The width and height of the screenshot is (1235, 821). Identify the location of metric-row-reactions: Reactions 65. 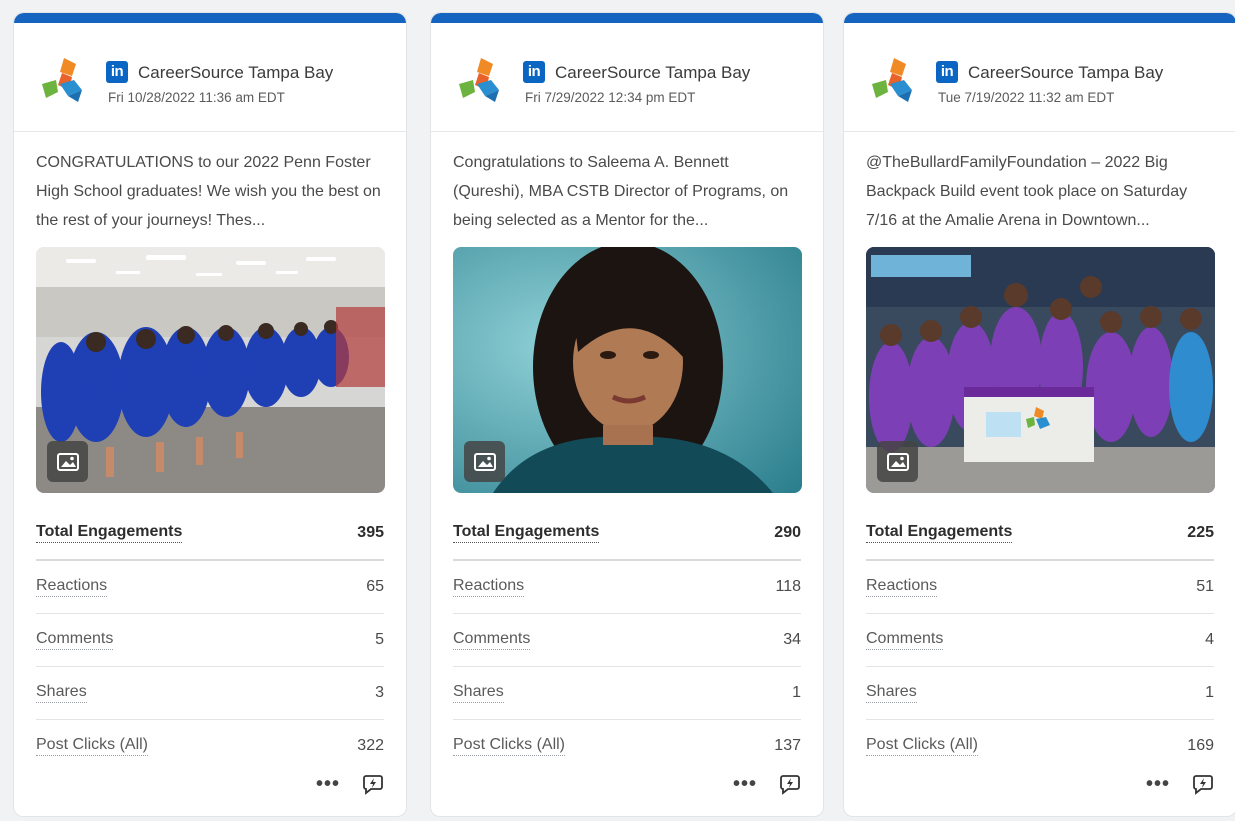
(210, 587).